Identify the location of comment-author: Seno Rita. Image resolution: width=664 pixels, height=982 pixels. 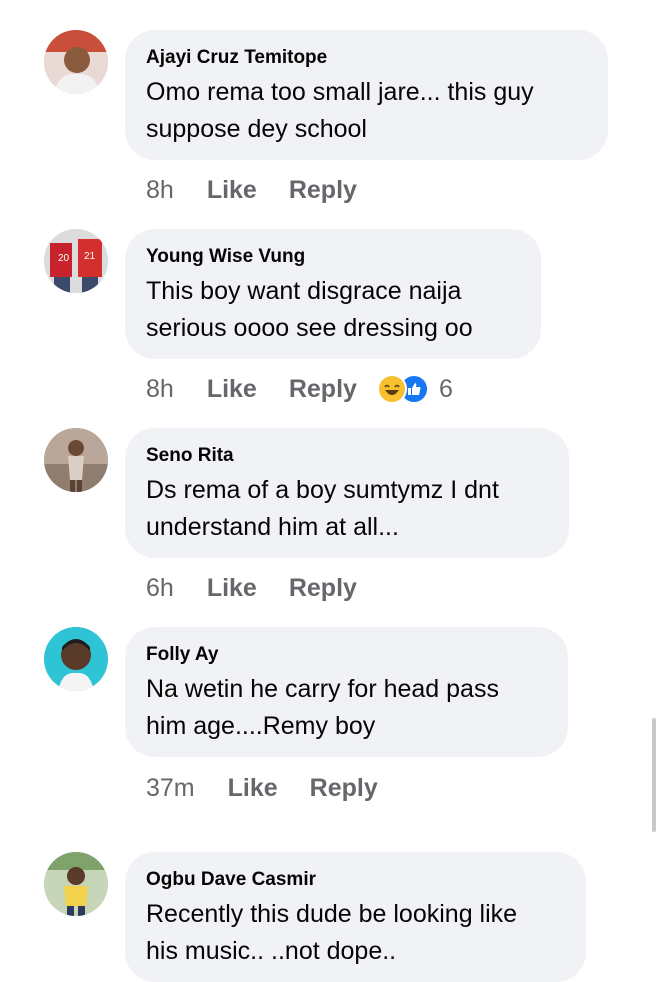
(346, 456).